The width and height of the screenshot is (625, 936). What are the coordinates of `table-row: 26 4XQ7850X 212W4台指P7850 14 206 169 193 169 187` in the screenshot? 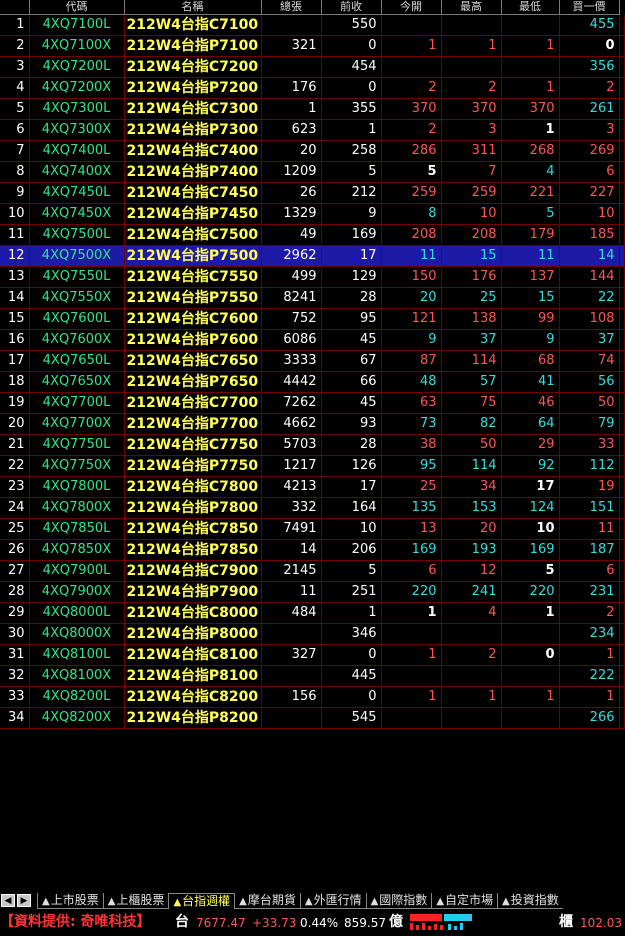 It's located at (312, 550).